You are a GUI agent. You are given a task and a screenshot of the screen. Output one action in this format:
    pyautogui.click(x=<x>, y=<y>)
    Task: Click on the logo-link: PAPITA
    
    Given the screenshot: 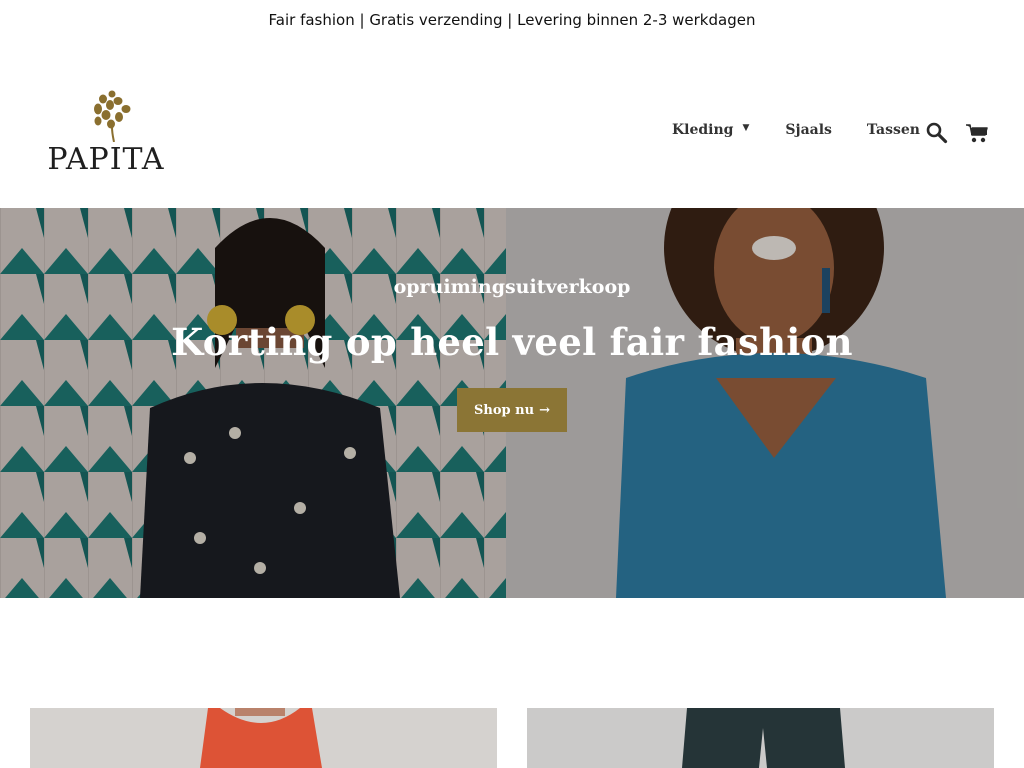 What is the action you would take?
    pyautogui.click(x=106, y=135)
    